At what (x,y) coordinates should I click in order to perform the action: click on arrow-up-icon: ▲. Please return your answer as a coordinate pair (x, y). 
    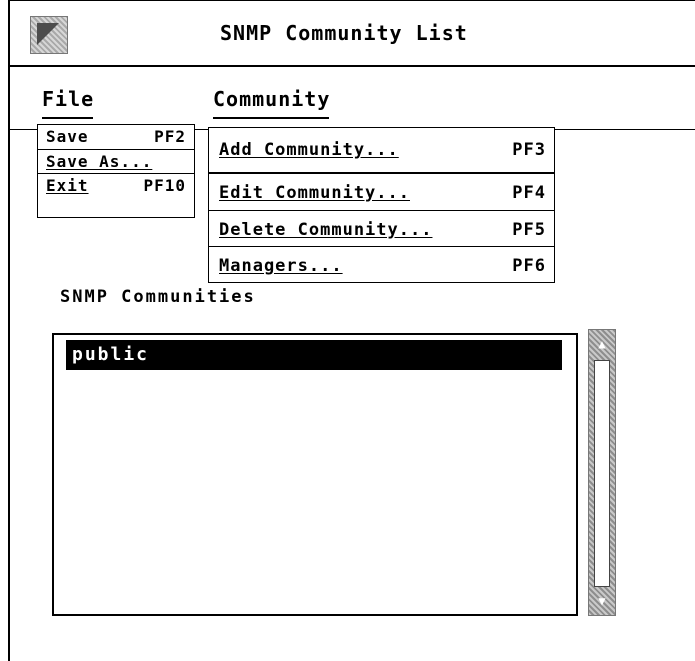
    Looking at the image, I should click on (602, 344).